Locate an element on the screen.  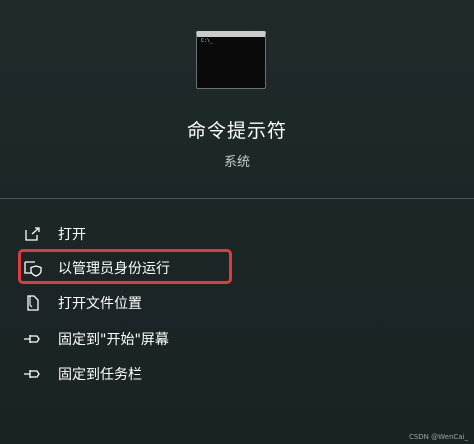
menu-item-label: 打开文件位置 is located at coordinates (100, 304).